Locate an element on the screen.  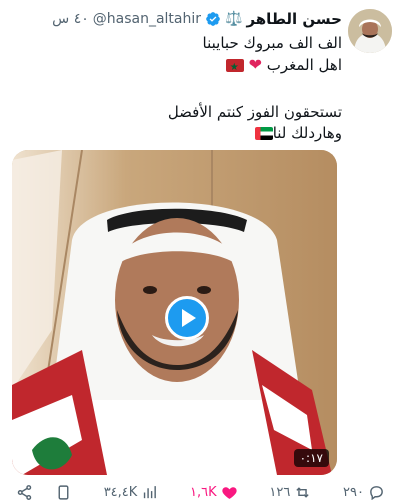
retweet-icon is located at coordinates (302, 492).